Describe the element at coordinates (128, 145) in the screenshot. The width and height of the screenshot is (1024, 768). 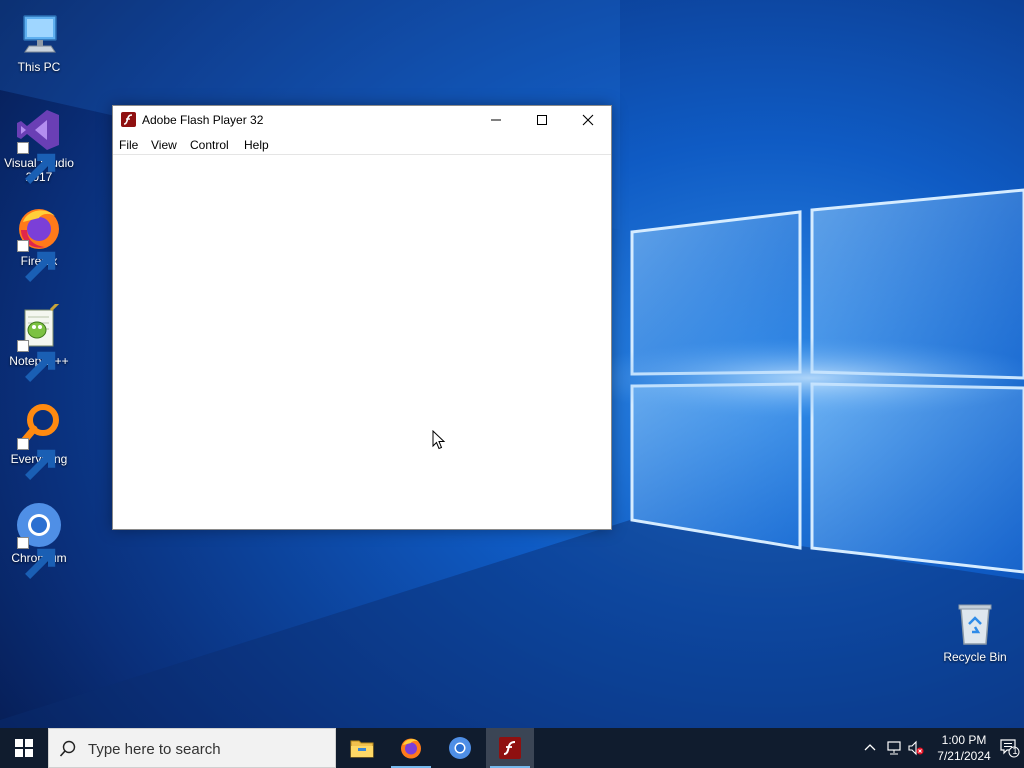
I see `menu-file: File` at that location.